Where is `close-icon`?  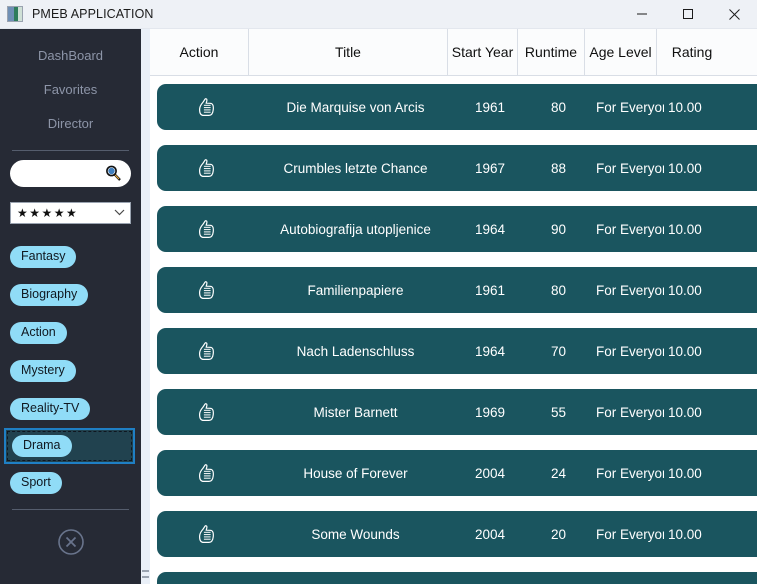
close-icon is located at coordinates (734, 14).